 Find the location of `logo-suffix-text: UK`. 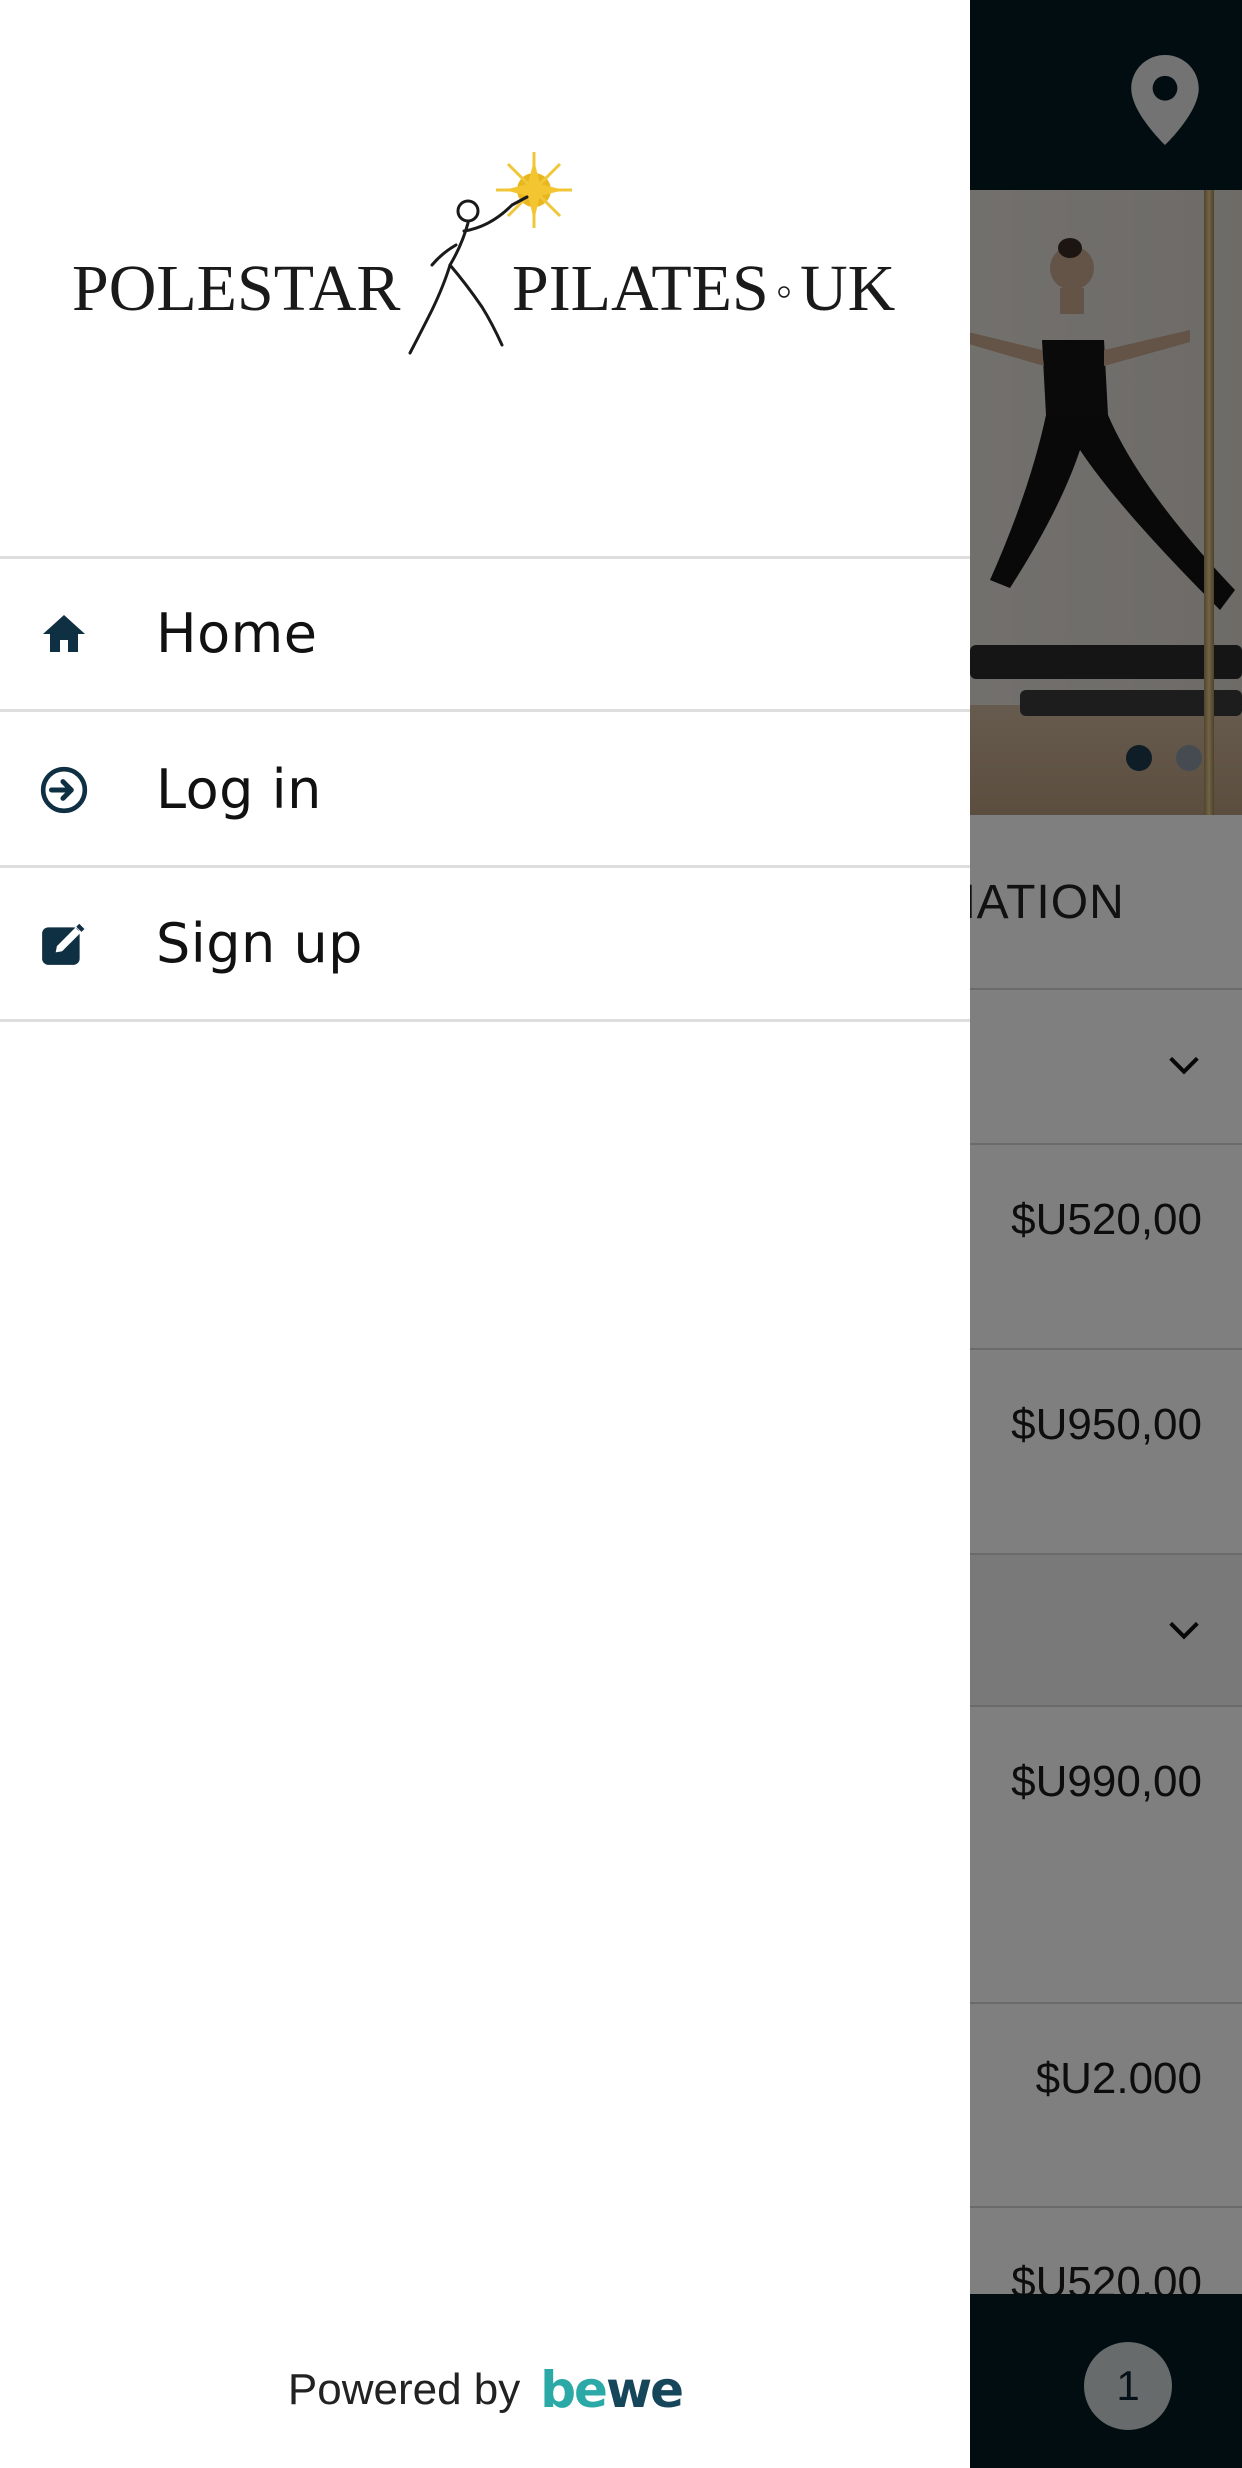

logo-suffix-text: UK is located at coordinates (847, 288).